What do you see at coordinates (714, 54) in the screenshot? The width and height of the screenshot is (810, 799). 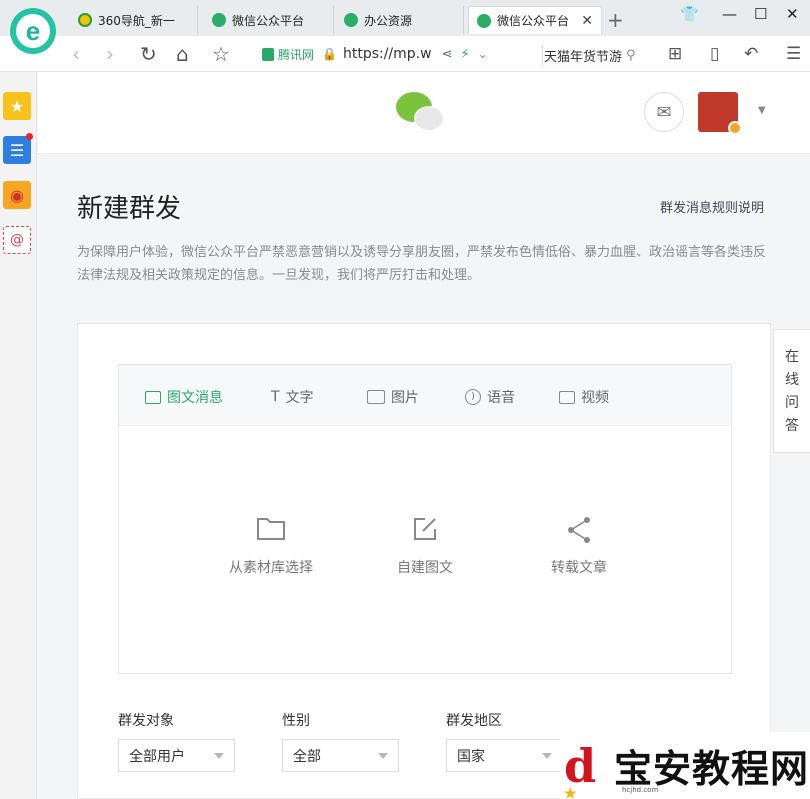 I see `mobile-icon: ▯` at bounding box center [714, 54].